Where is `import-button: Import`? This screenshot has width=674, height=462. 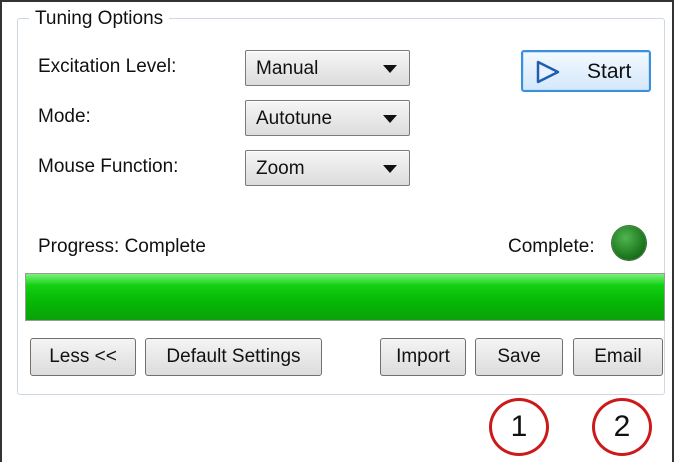 import-button: Import is located at coordinates (423, 357).